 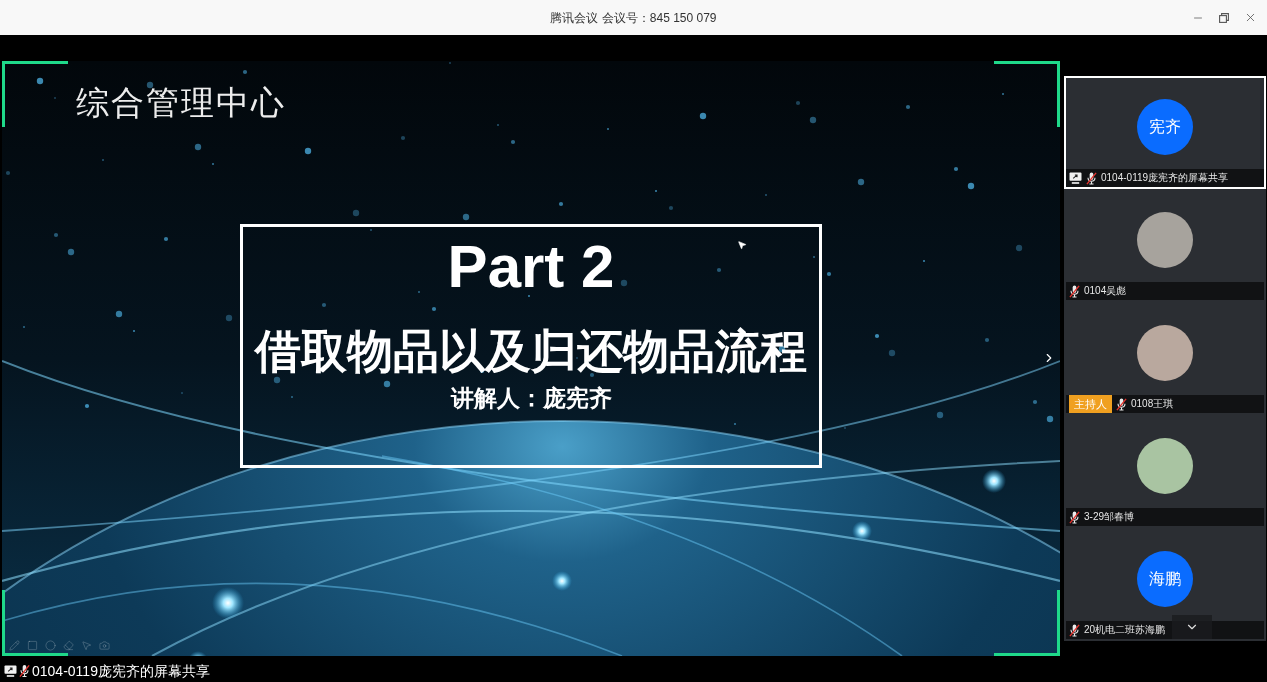 I want to click on share-caption: 0104-0119庞宪齐的屏幕共享, so click(x=121, y=671).